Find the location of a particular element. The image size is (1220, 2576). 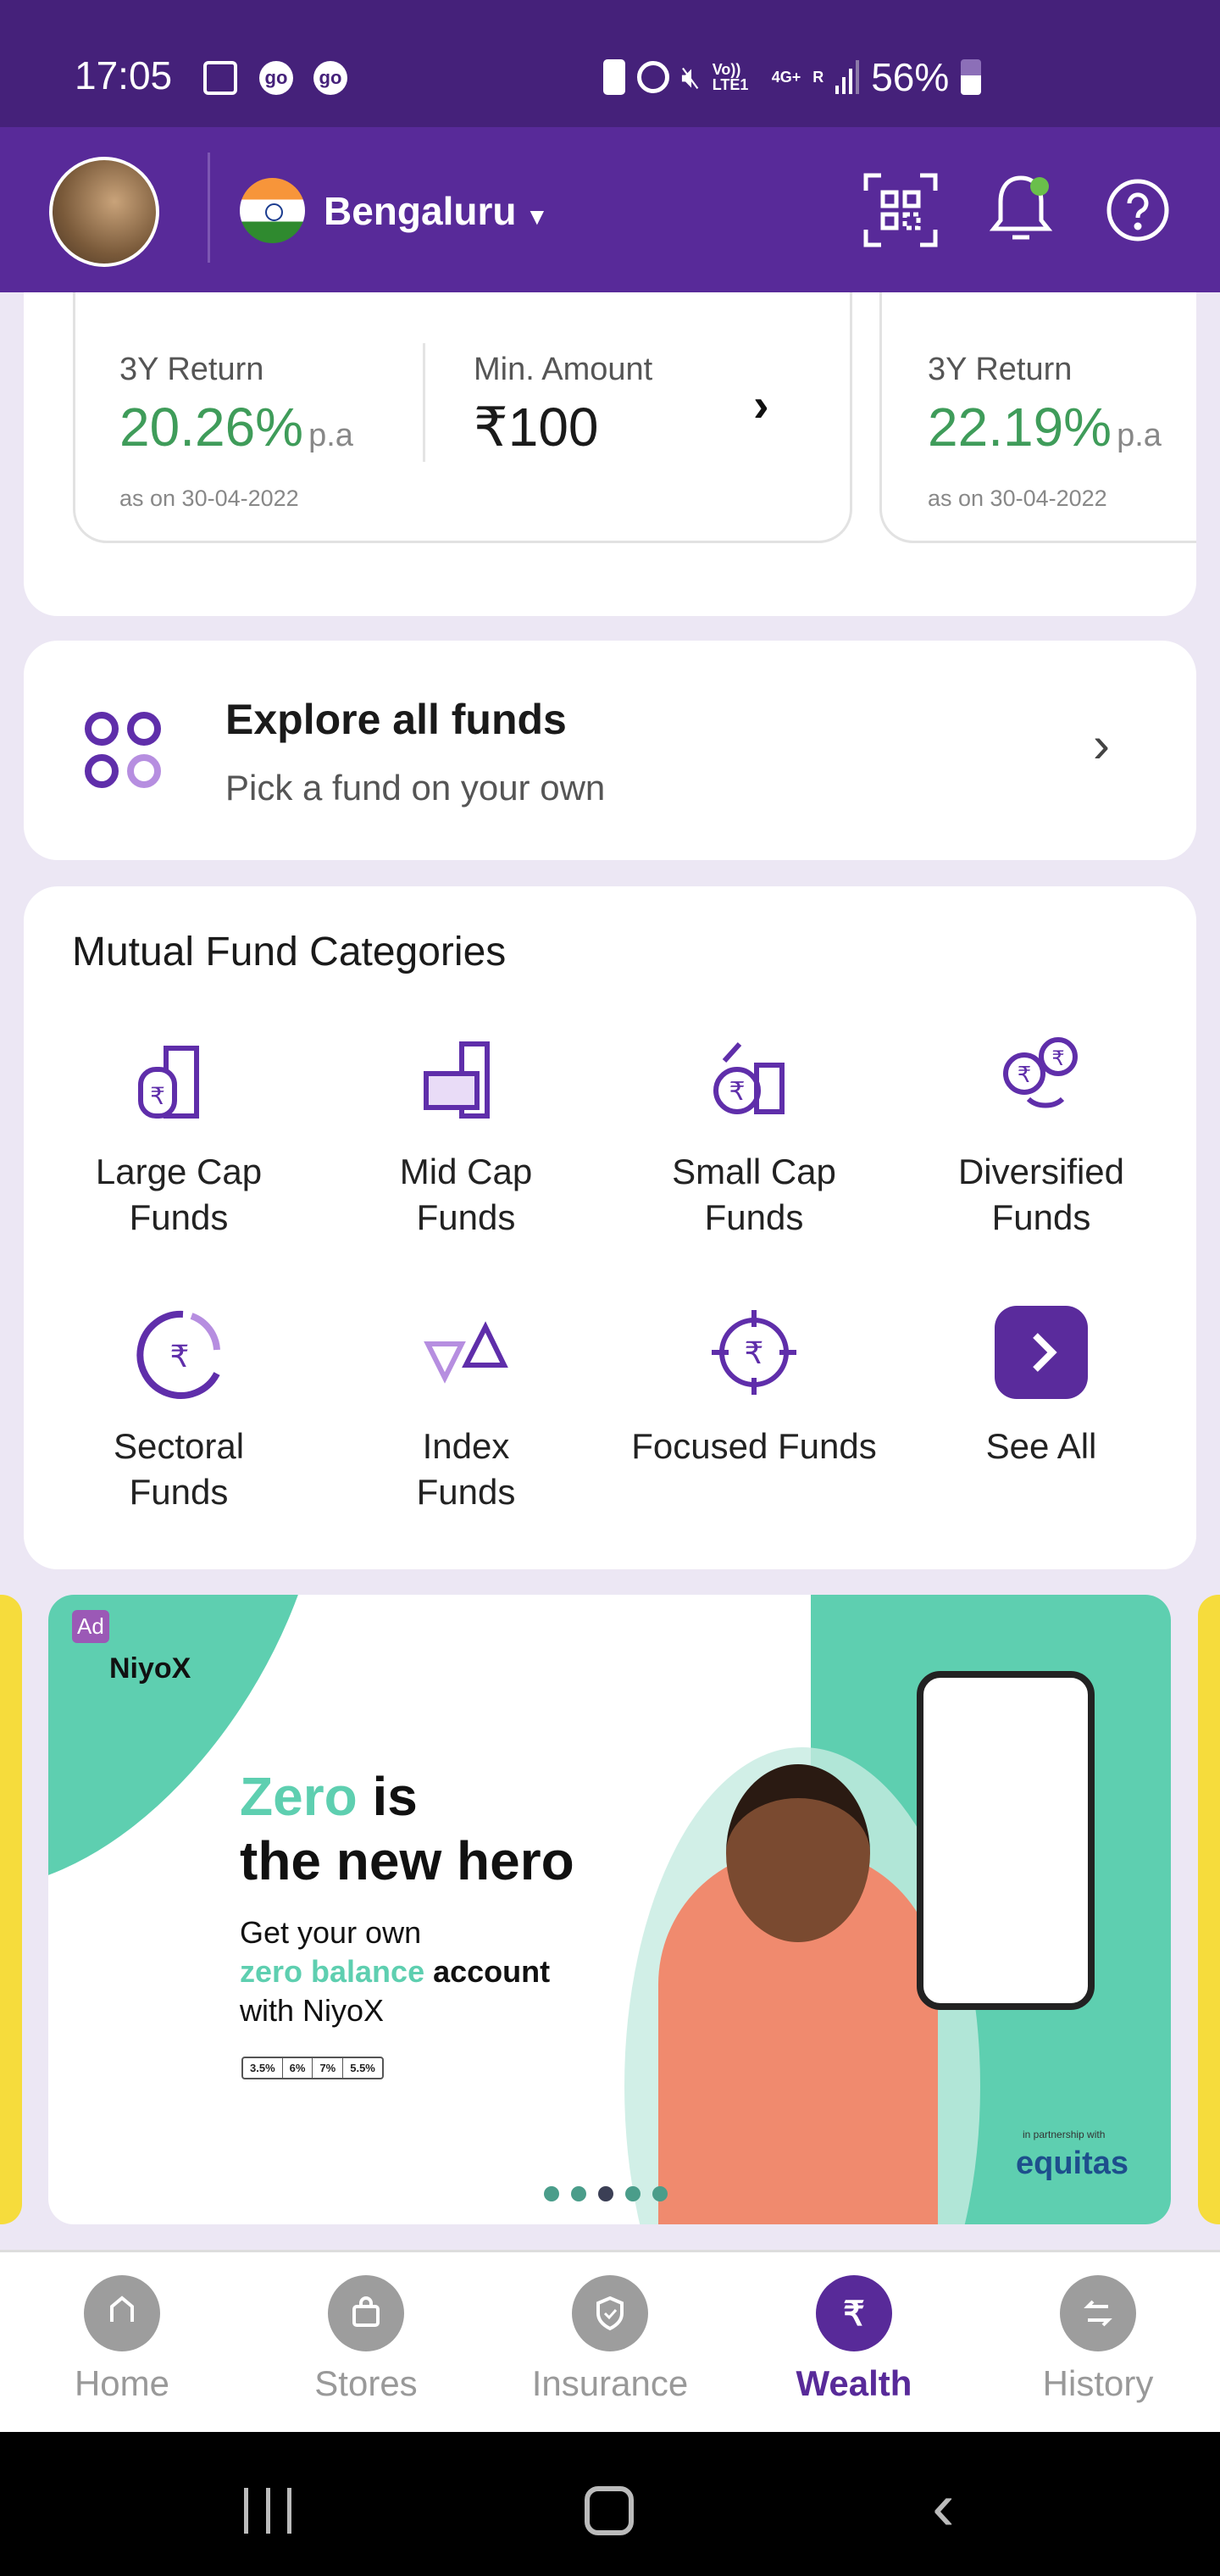

index-icon is located at coordinates (466, 1352).